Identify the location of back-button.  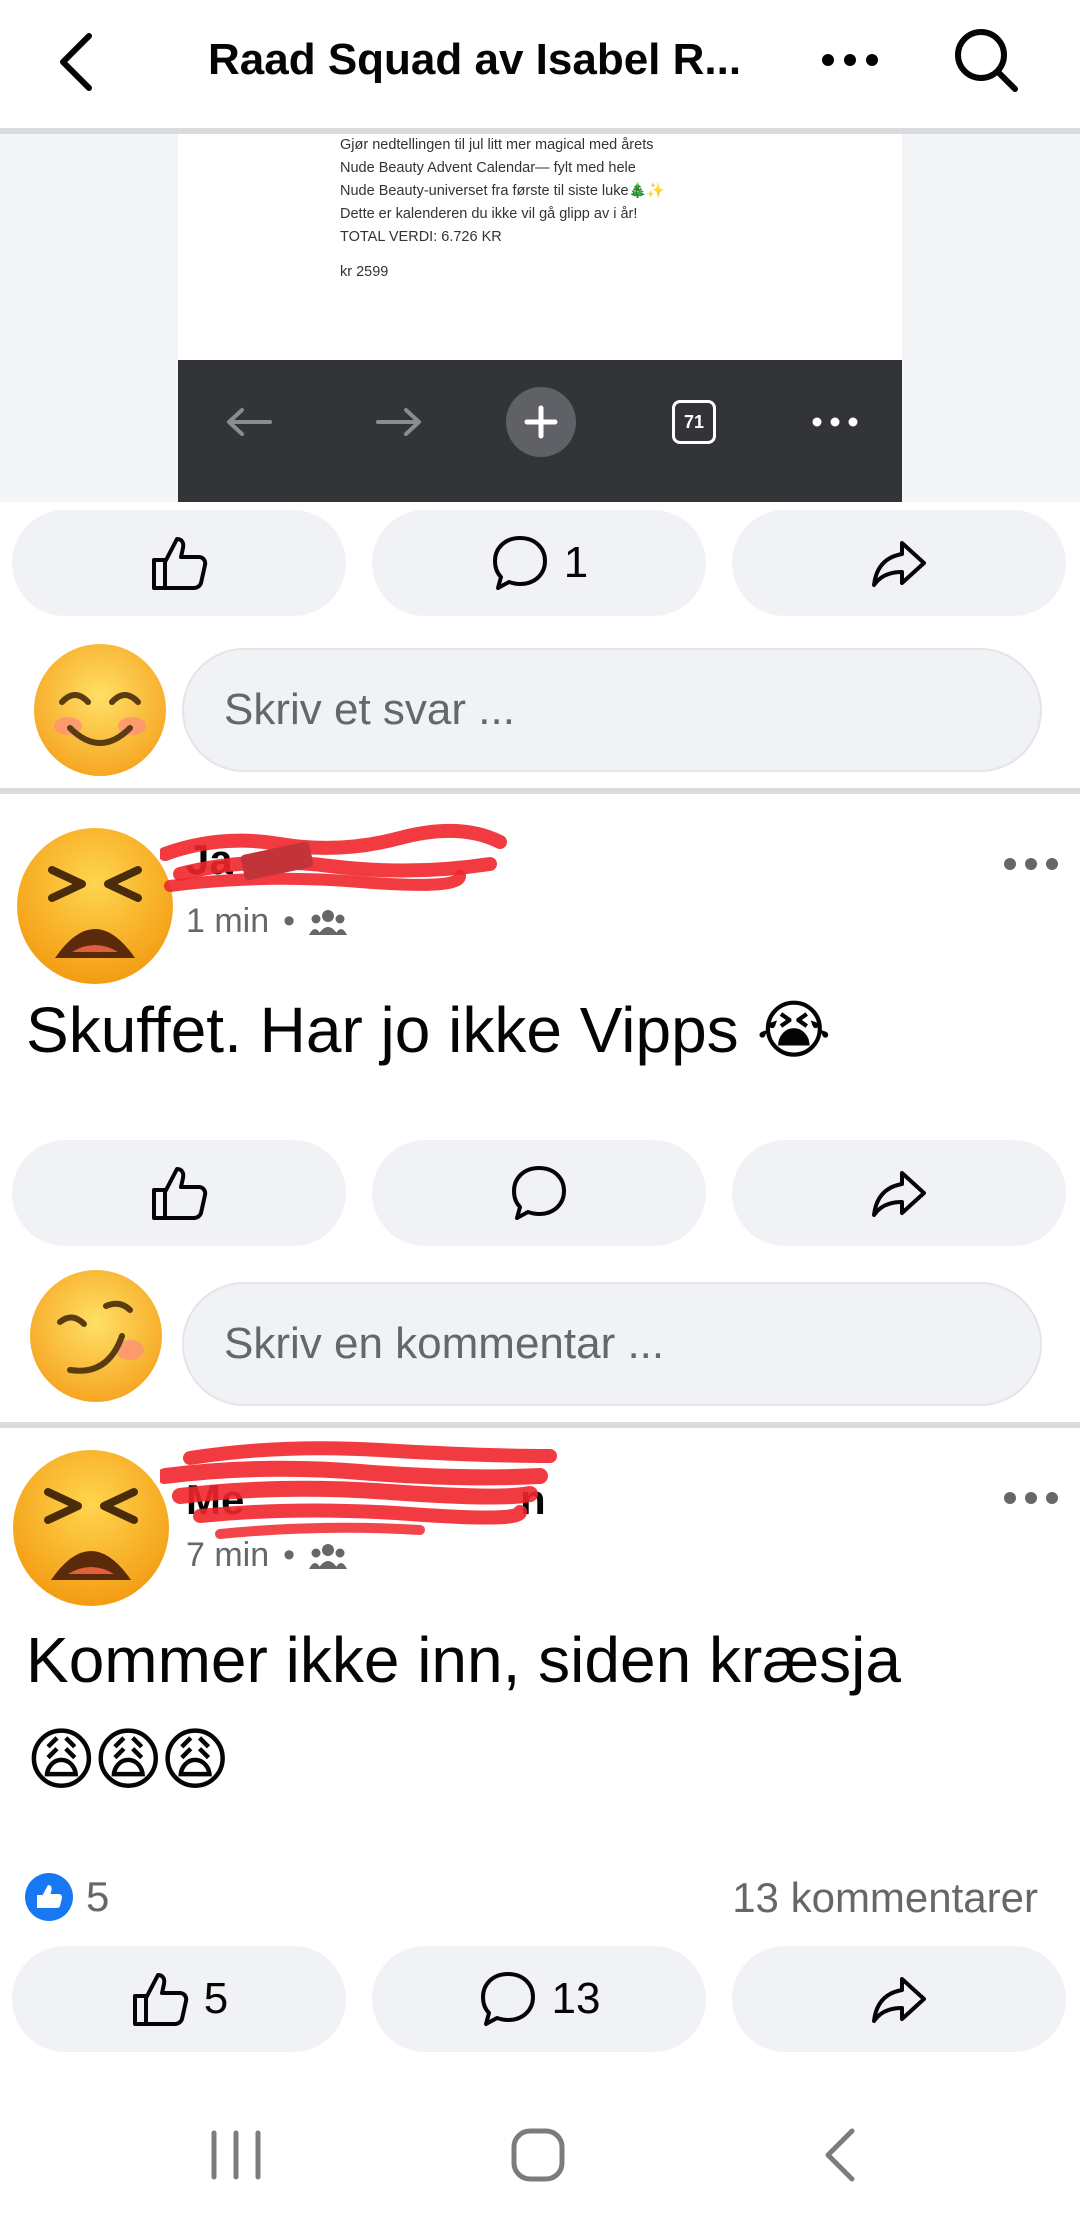
(75, 62).